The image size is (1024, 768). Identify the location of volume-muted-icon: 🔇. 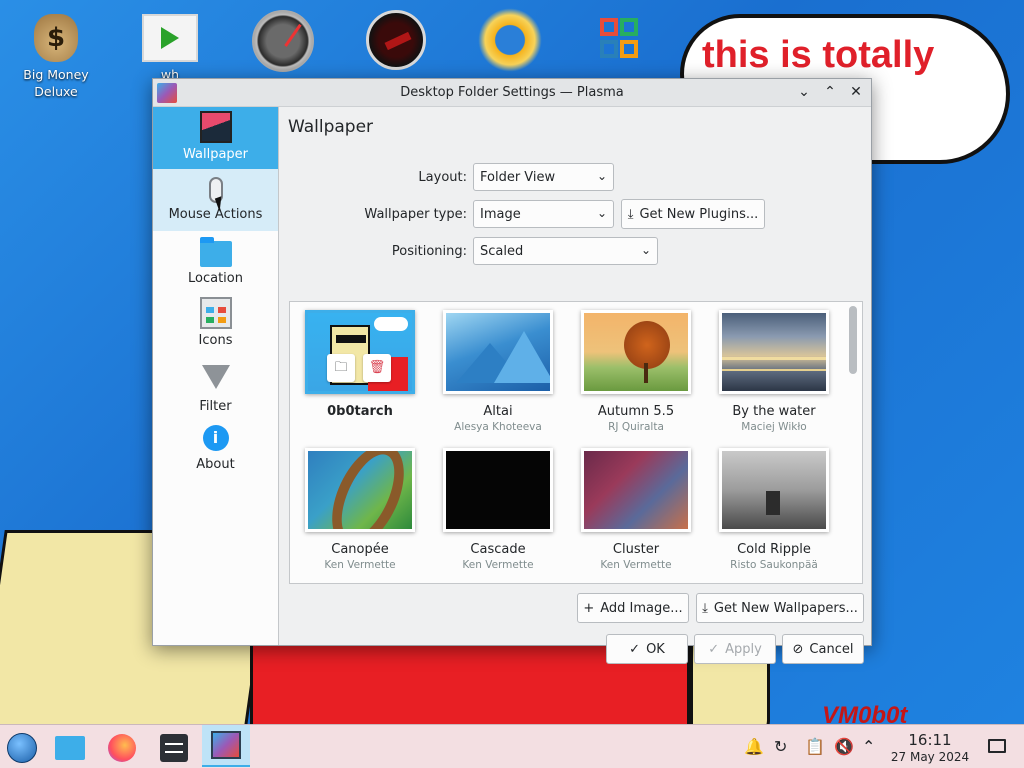
(844, 746).